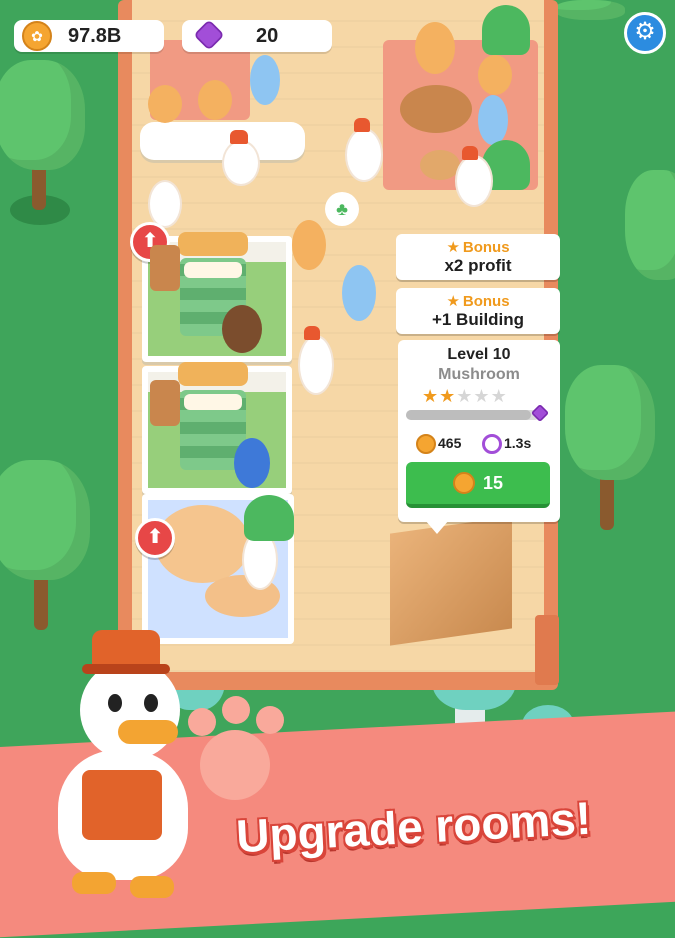 The image size is (675, 938). Describe the element at coordinates (95, 36) in the screenshot. I see `coin-amount: 97.8B` at that location.